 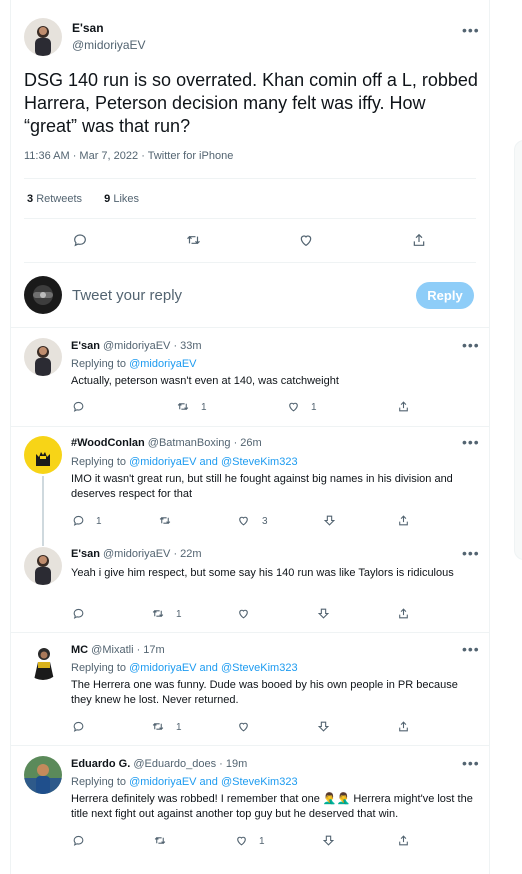 What do you see at coordinates (108, 443) in the screenshot?
I see `reply-author-name: #WoodConlan` at bounding box center [108, 443].